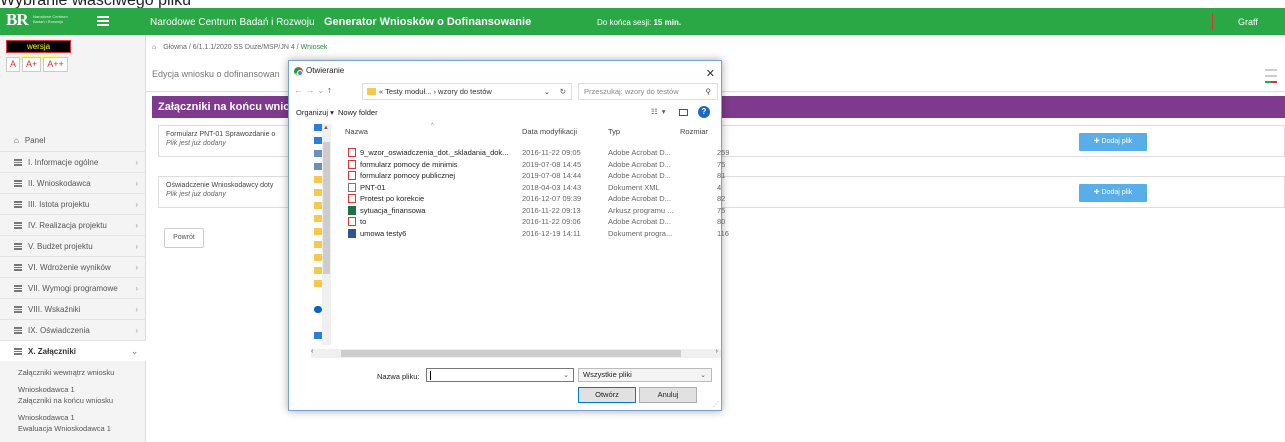 The image size is (1285, 442). Describe the element at coordinates (694, 131) in the screenshot. I see `column-size: Rozmiar` at that location.